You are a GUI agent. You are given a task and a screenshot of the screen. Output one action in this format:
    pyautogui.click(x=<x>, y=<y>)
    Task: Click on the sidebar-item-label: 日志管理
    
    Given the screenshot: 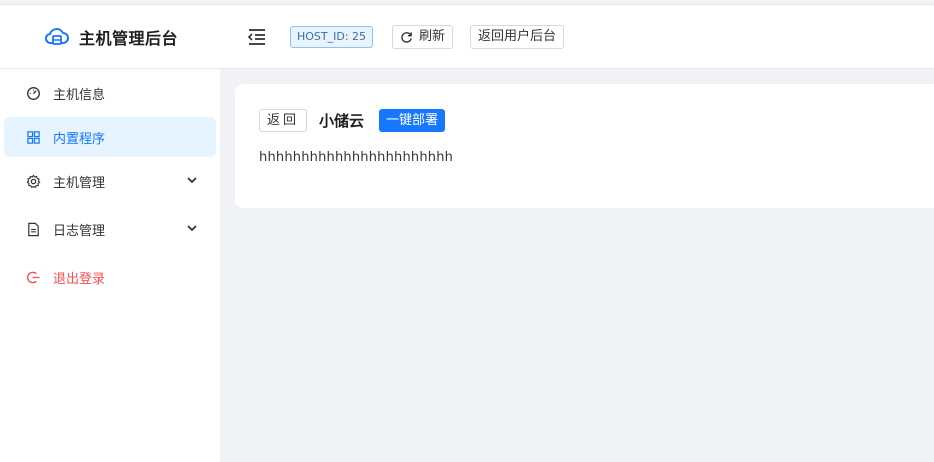 What is the action you would take?
    pyautogui.click(x=79, y=231)
    